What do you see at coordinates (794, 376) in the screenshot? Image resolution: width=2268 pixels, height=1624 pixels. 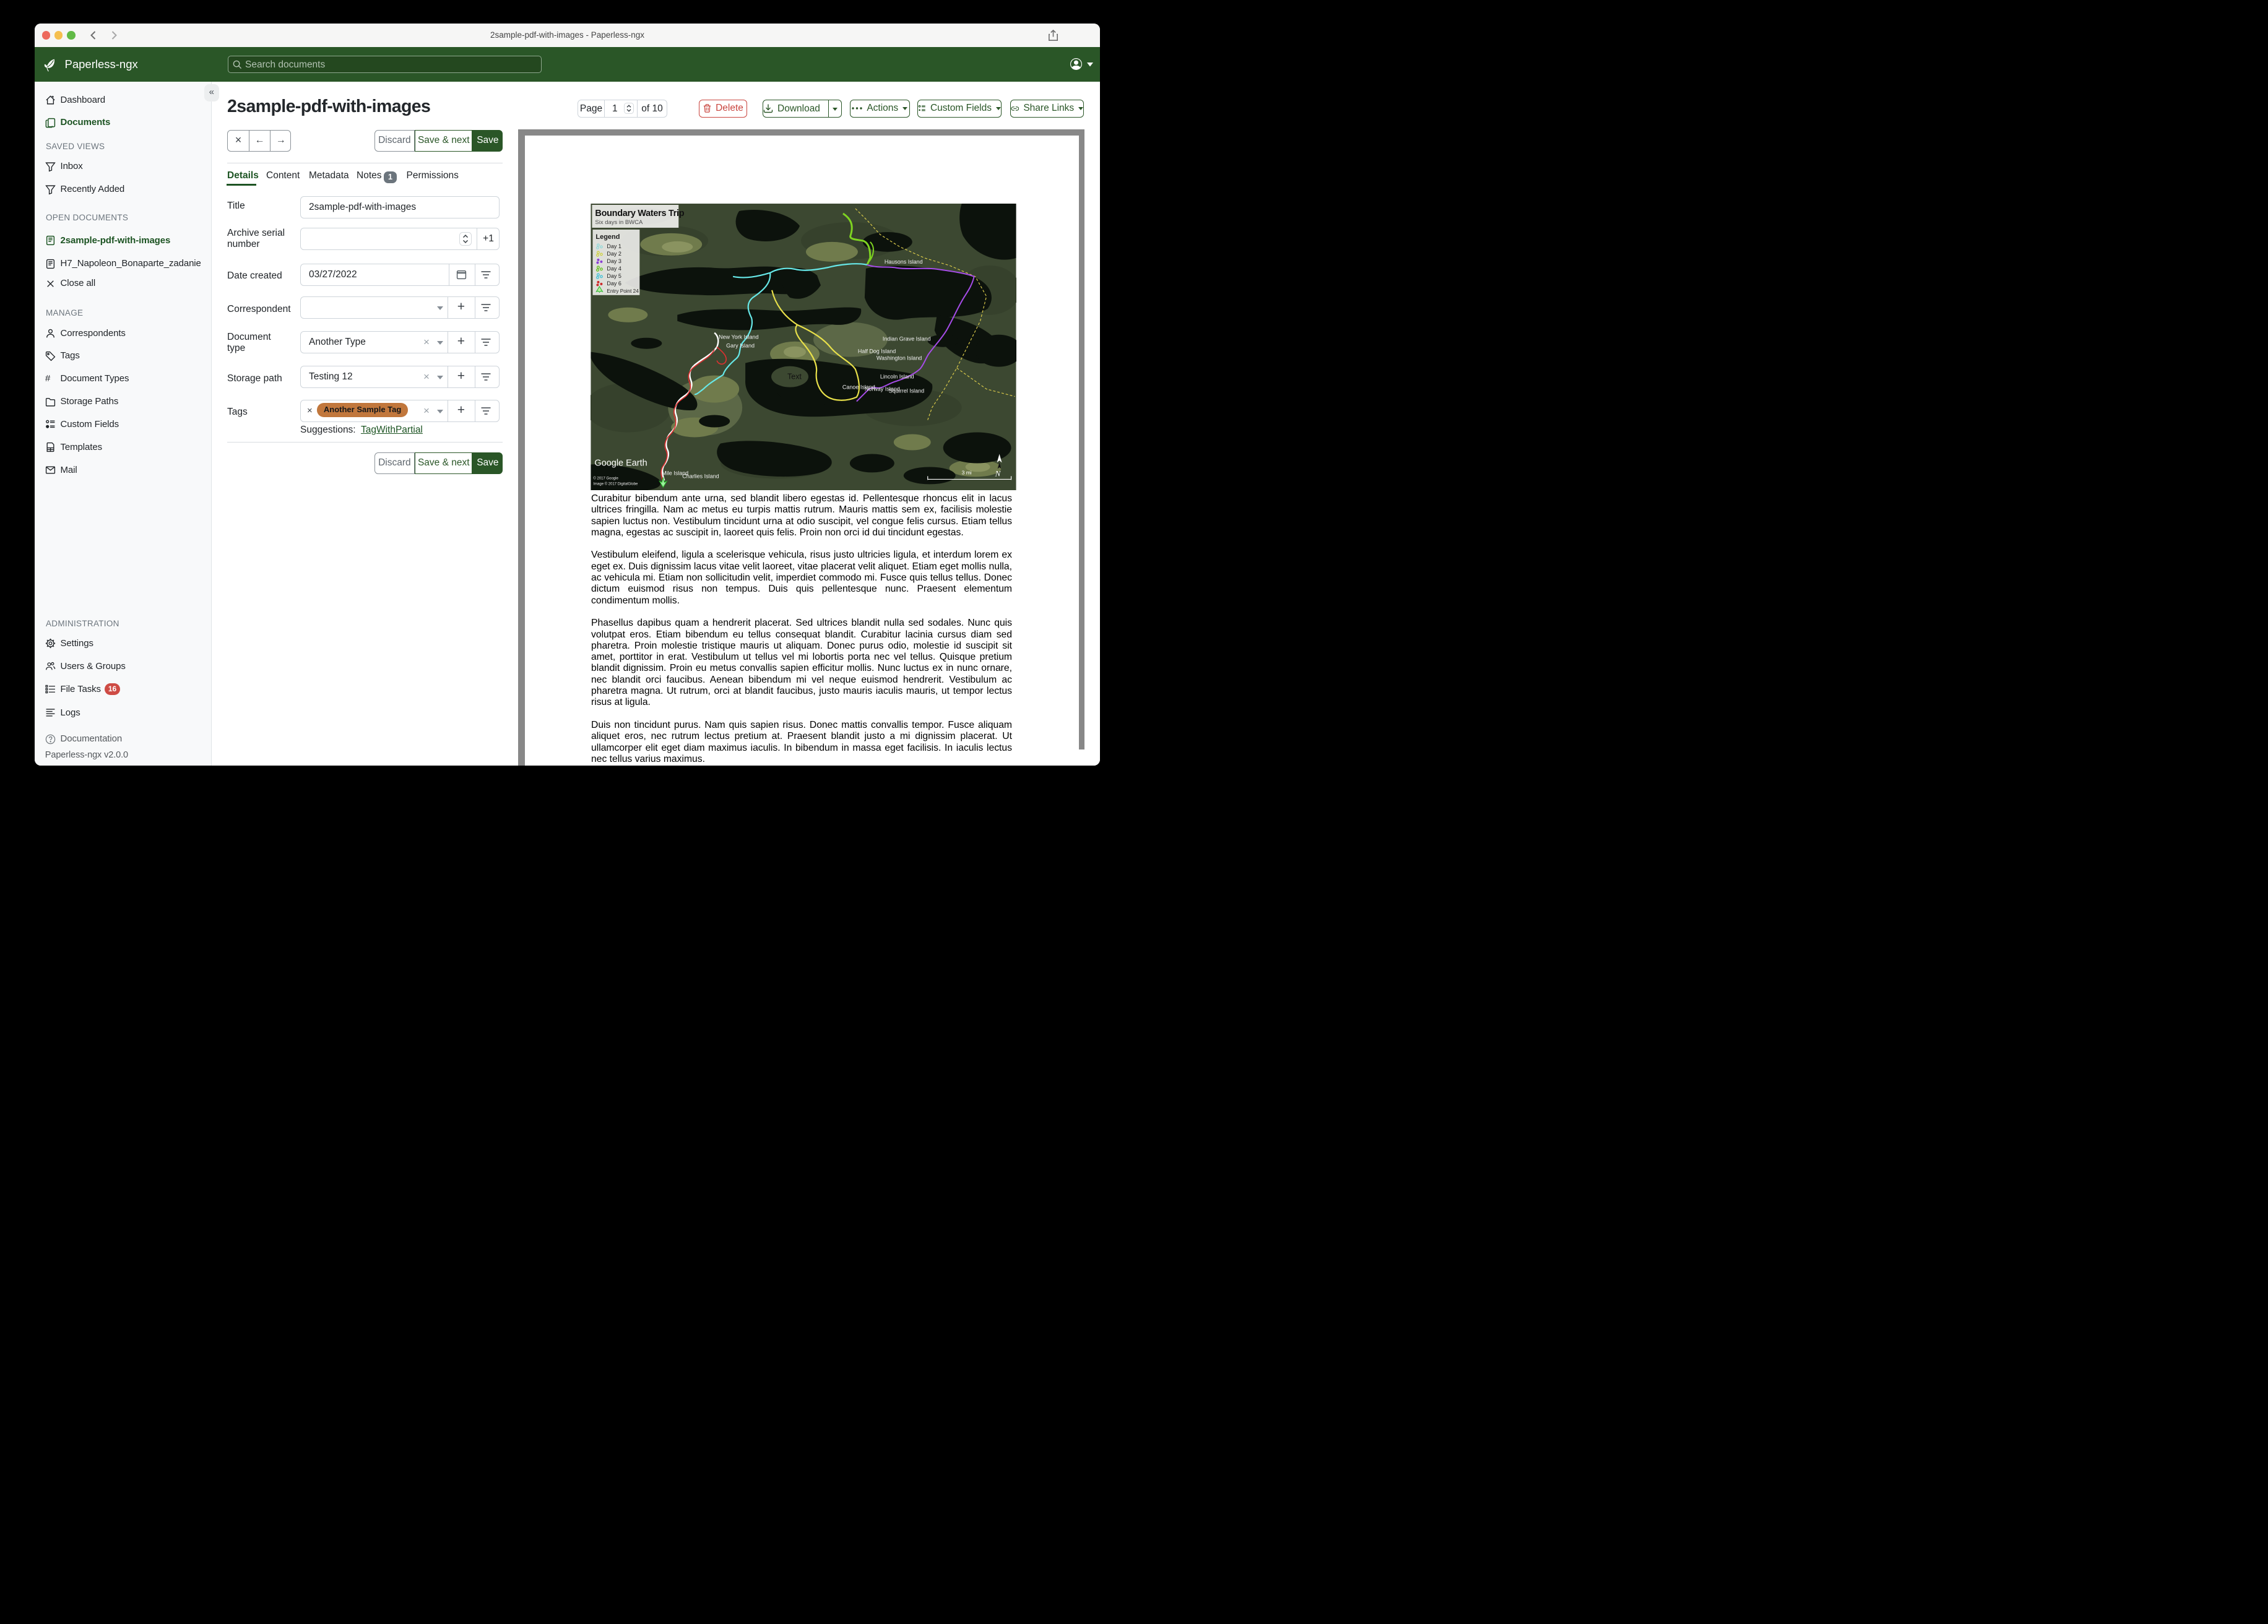 I see `svg-text: Text` at bounding box center [794, 376].